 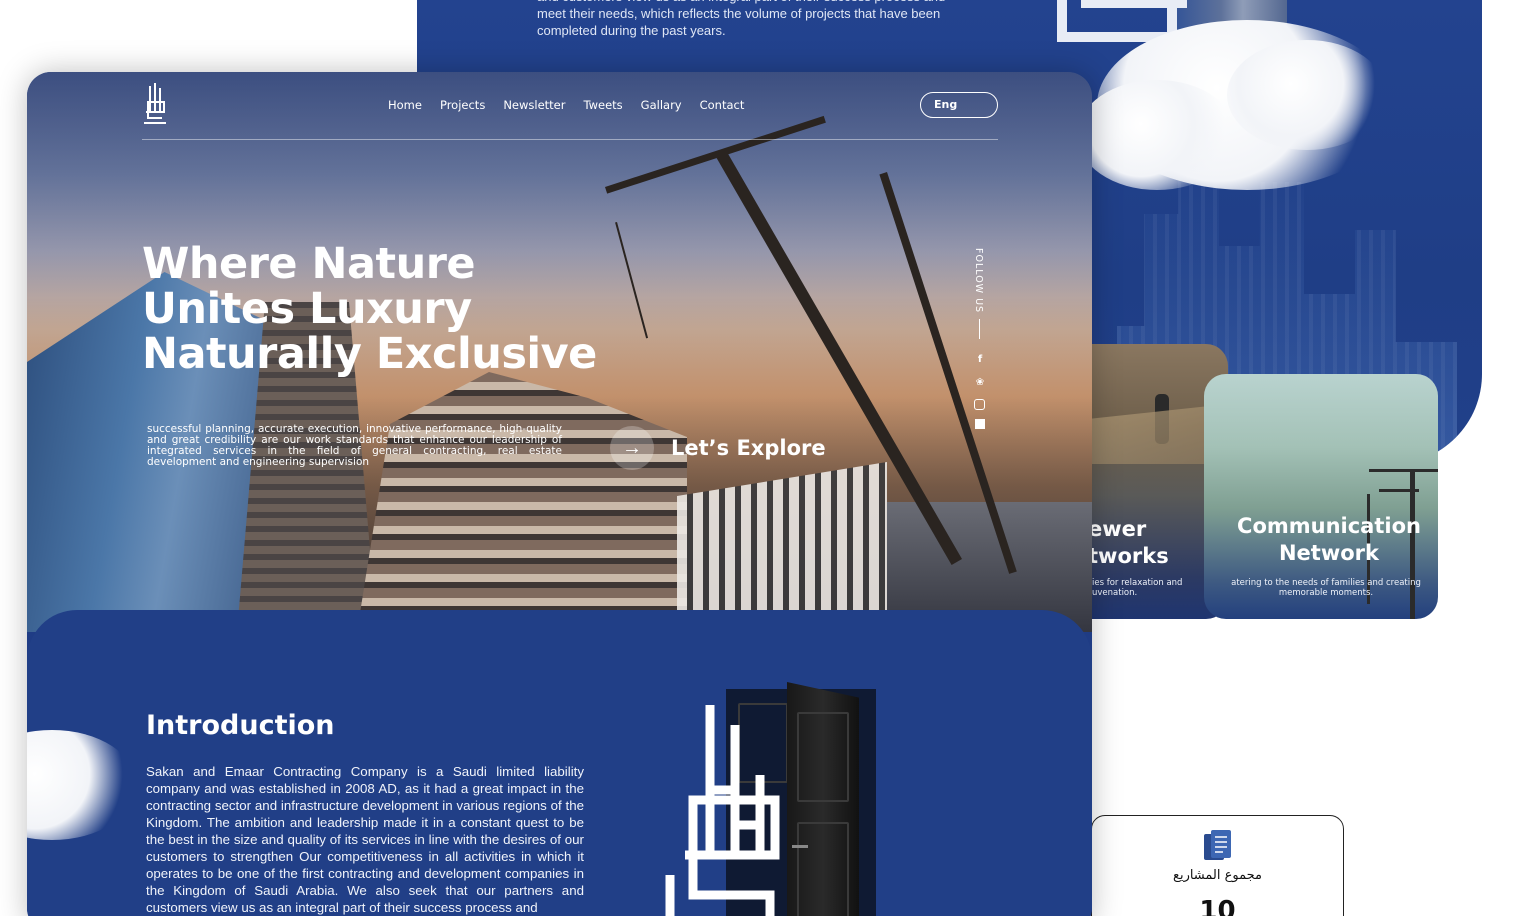 What do you see at coordinates (309, 264) in the screenshot?
I see `hero-title-line: Where Nature` at bounding box center [309, 264].